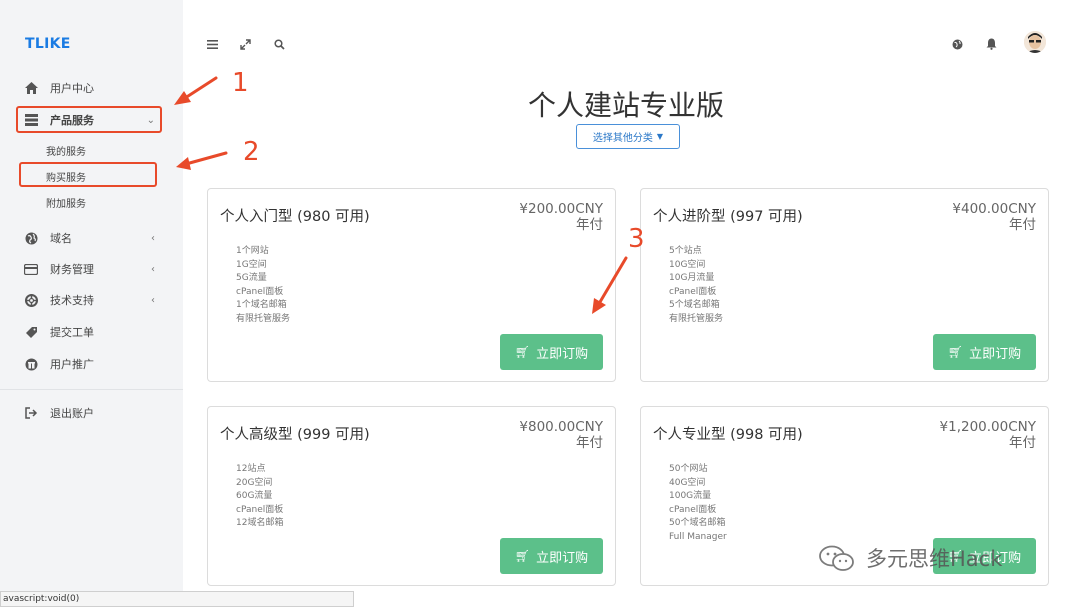 The height and width of the screenshot is (607, 1080). What do you see at coordinates (206, 158) in the screenshot?
I see `arrow-2-shaft` at bounding box center [206, 158].